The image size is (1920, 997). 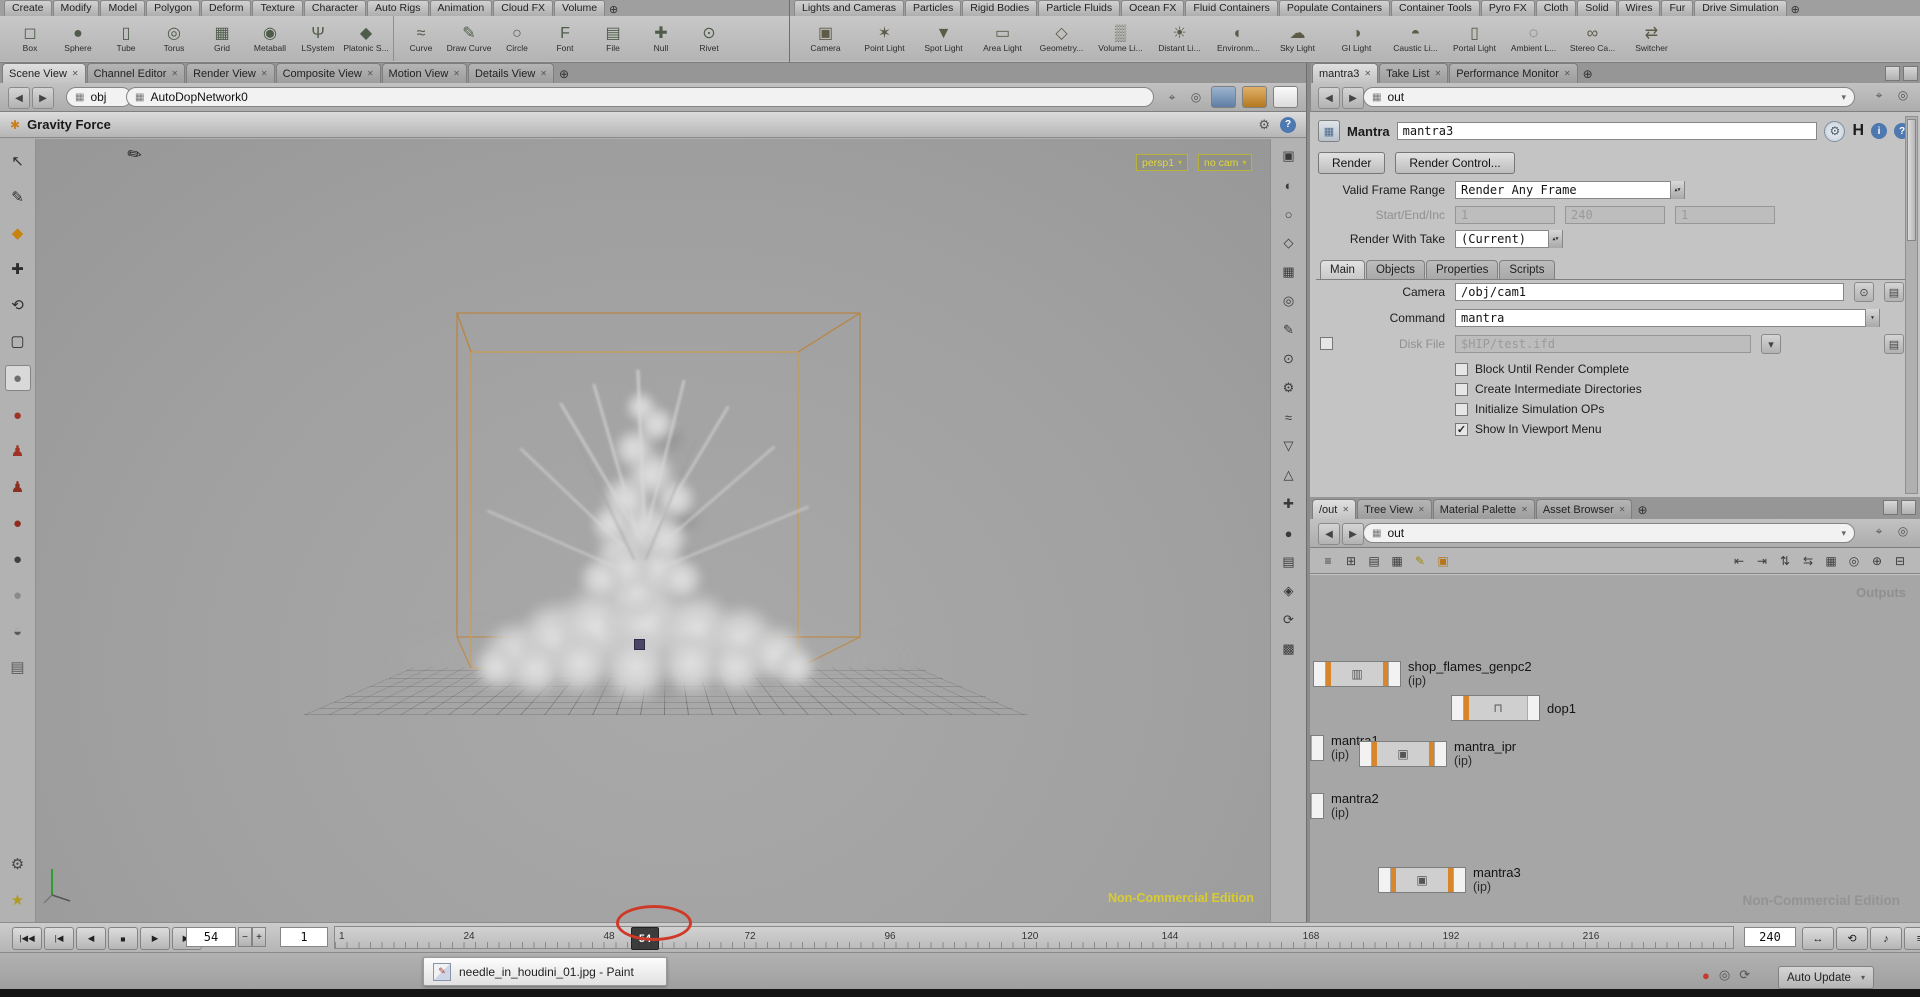 I want to click on pane-tab: Asset Browser ✕, so click(x=1584, y=509).